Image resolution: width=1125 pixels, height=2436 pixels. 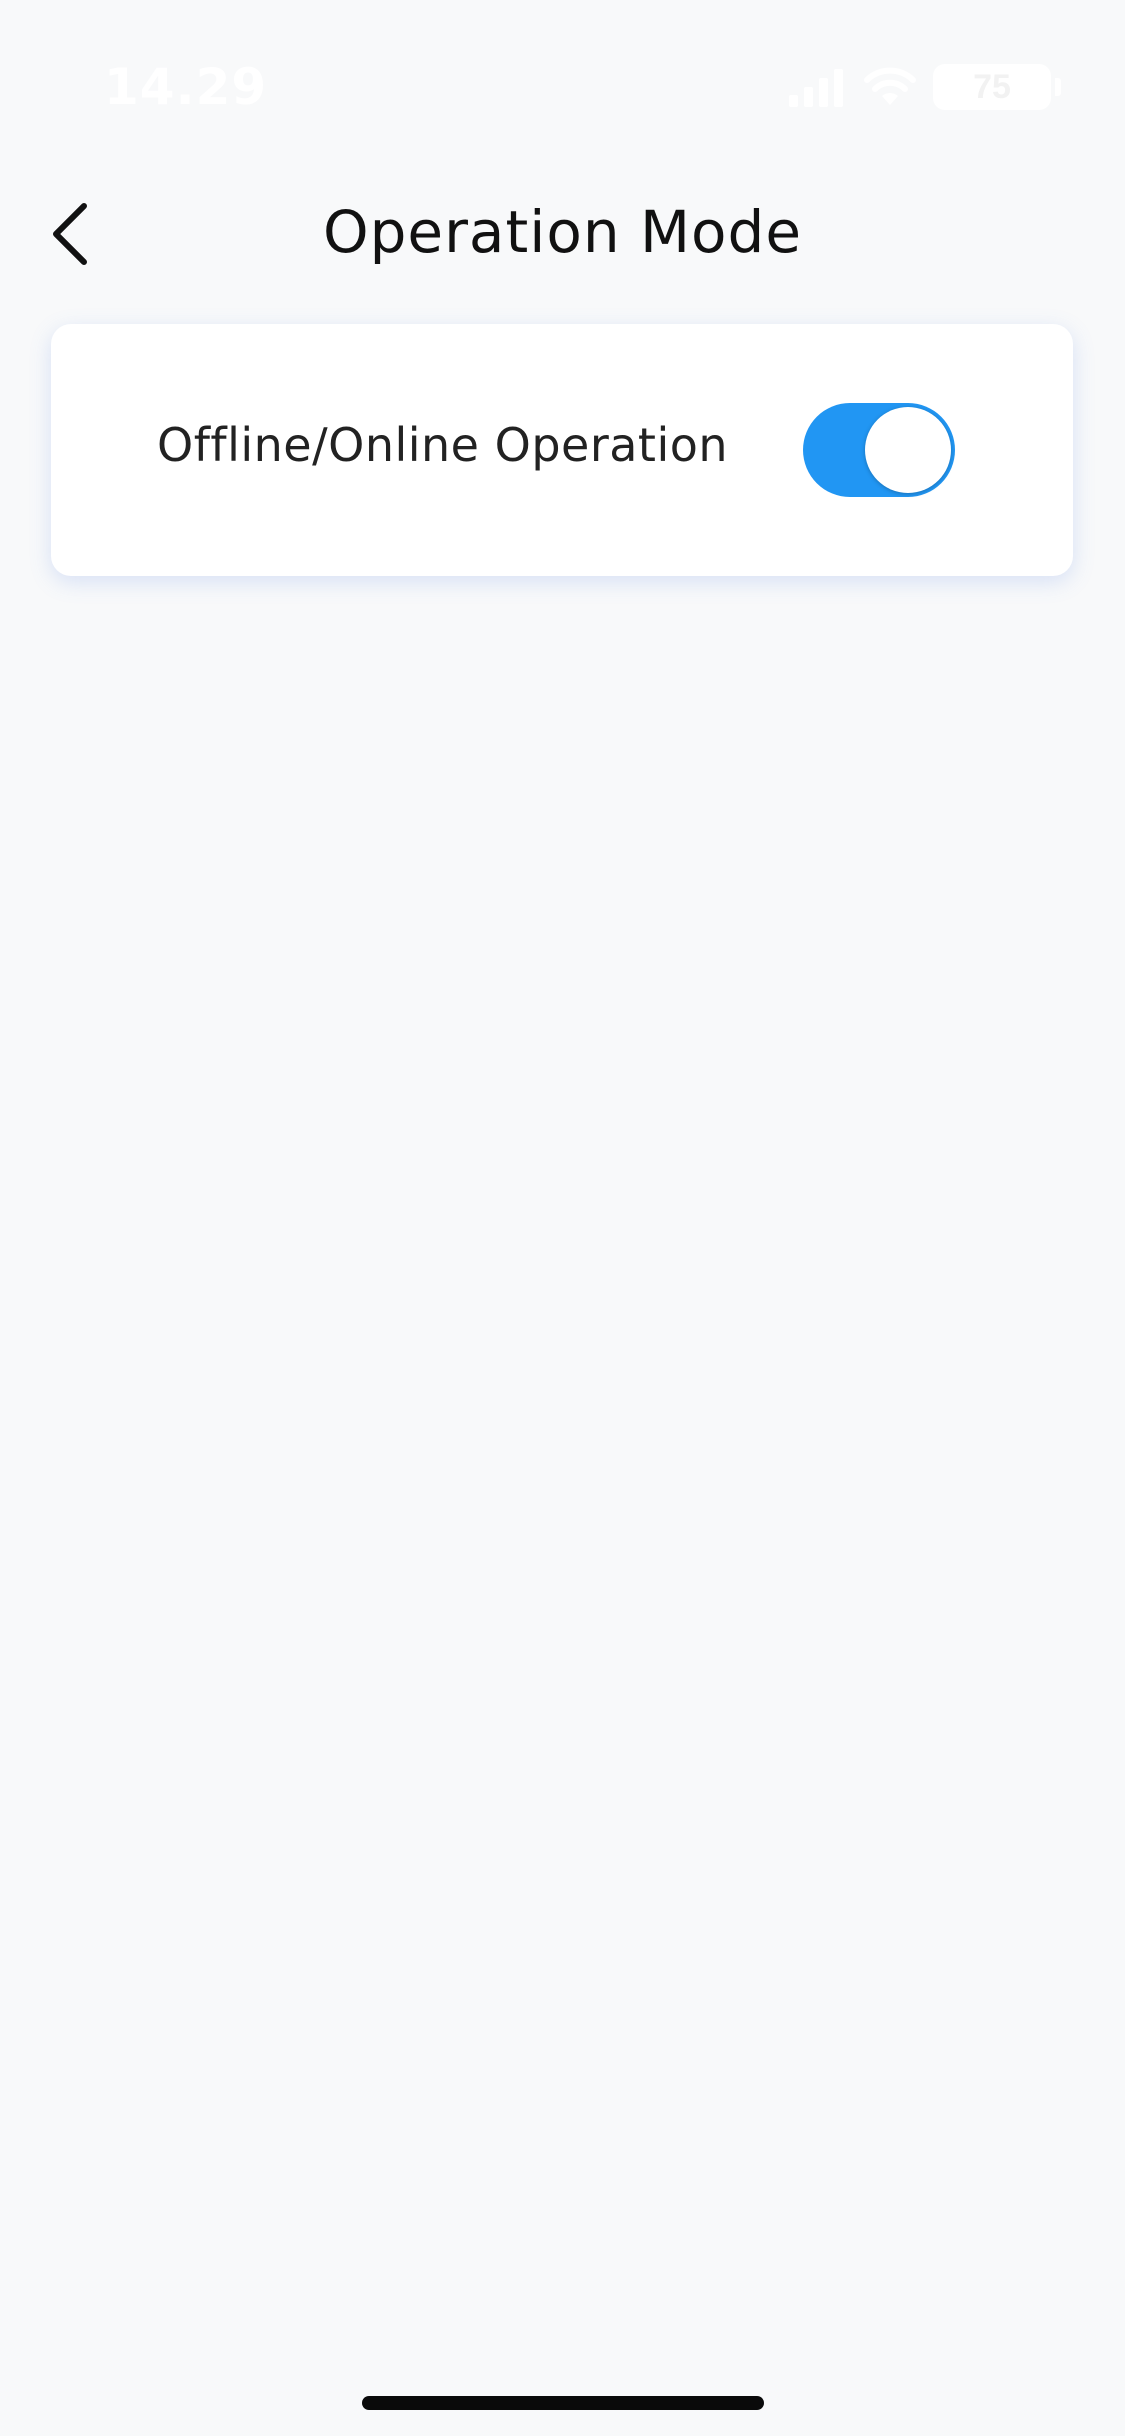 What do you see at coordinates (924, 87) in the screenshot?
I see `status-icons: 75` at bounding box center [924, 87].